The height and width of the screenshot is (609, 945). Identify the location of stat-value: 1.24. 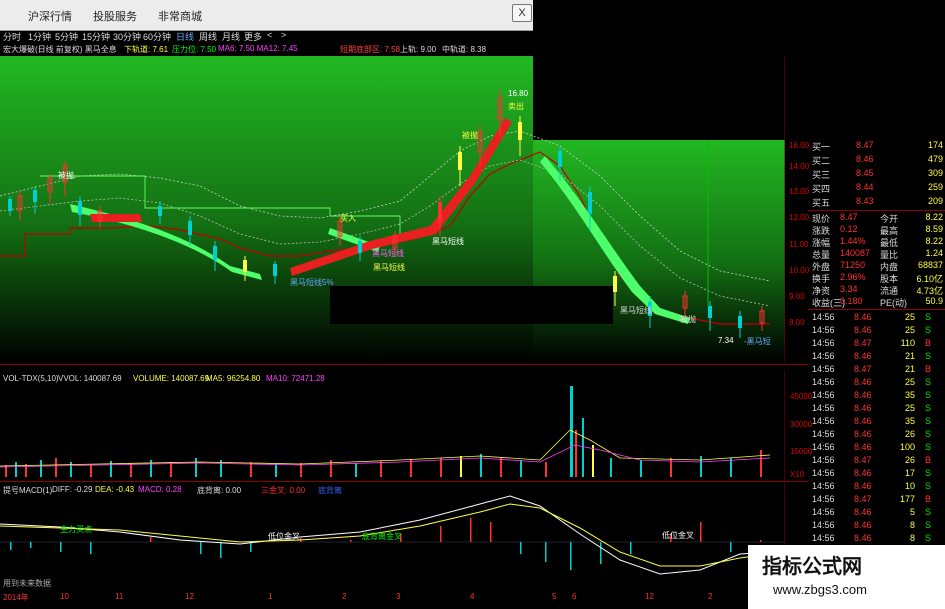
(934, 253).